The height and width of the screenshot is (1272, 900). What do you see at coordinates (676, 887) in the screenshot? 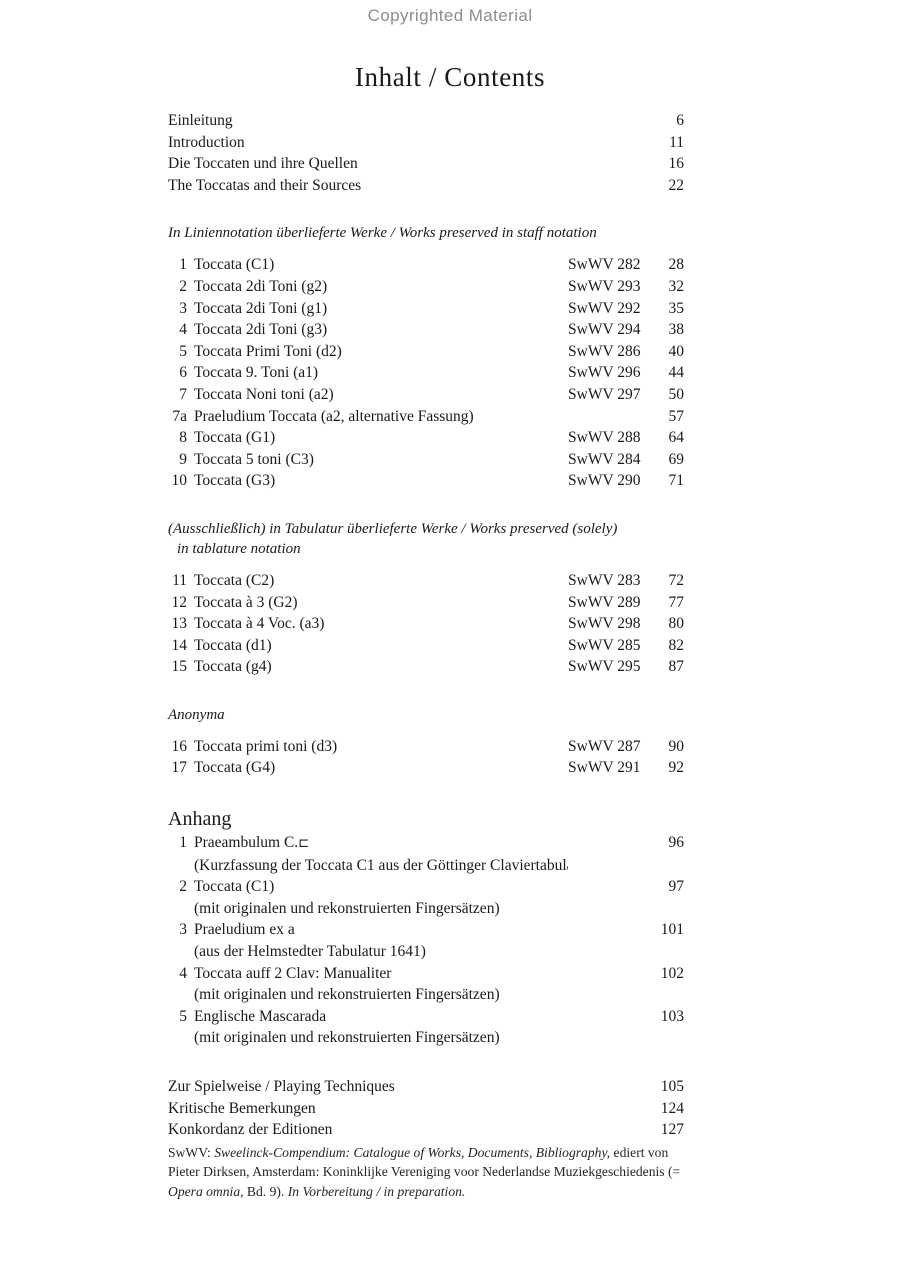
I see `entry-page: 97` at bounding box center [676, 887].